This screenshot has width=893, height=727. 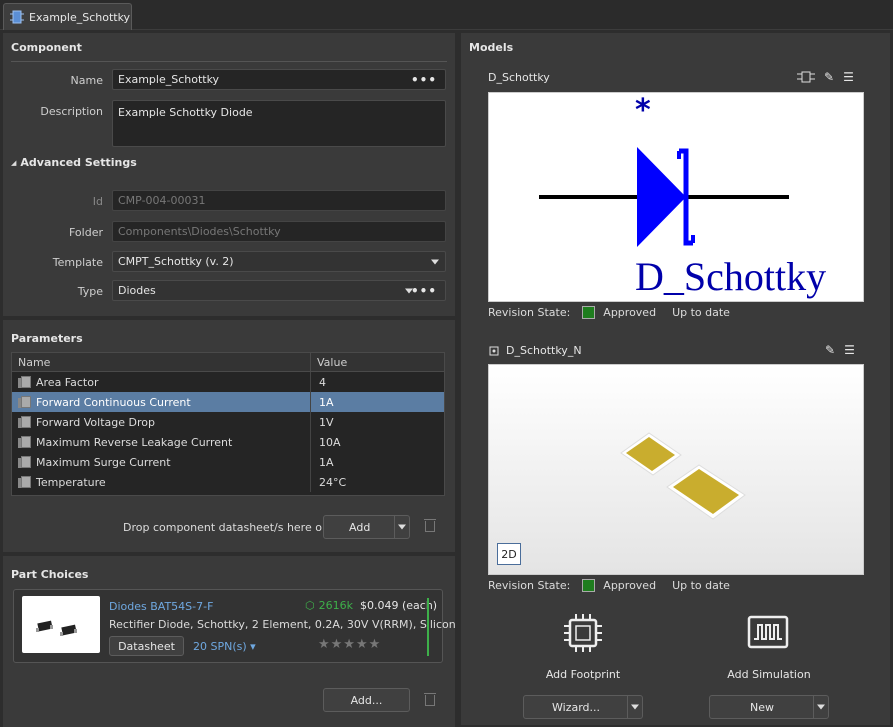 I want to click on add-datasheet-button: Add, so click(x=366, y=527).